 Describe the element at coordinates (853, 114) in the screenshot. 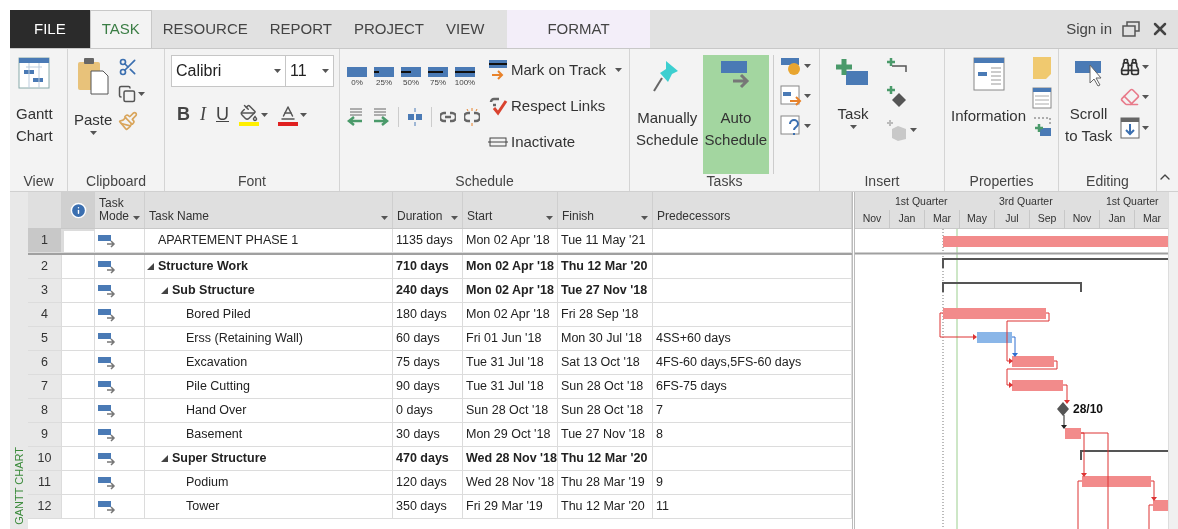

I see `insert-task-button: Task` at that location.